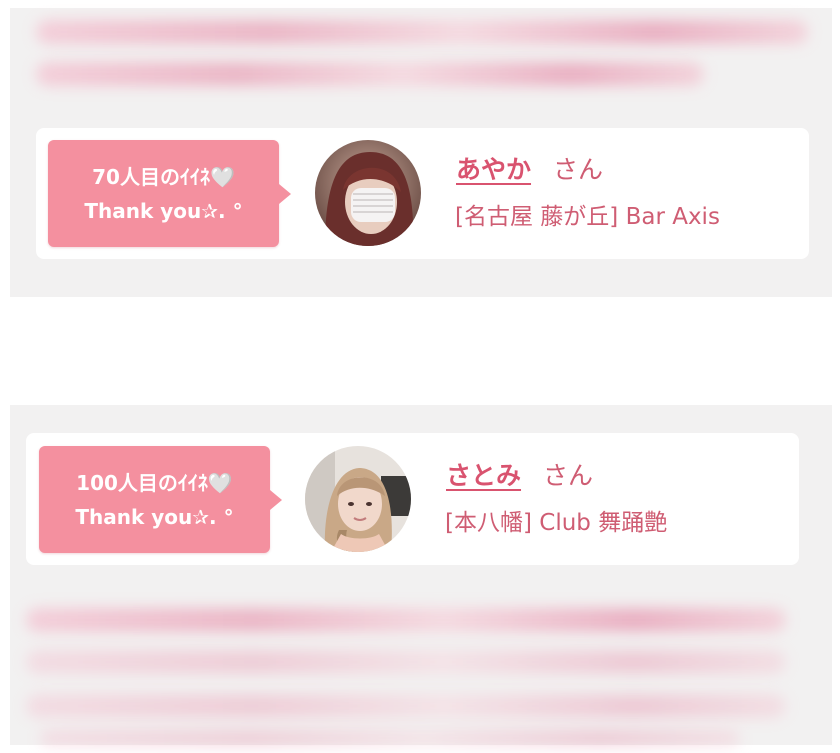 Image resolution: width=840 pixels, height=753 pixels. What do you see at coordinates (587, 217) in the screenshot?
I see `shop-info: [名古屋 藤が丘] Bar Axis` at bounding box center [587, 217].